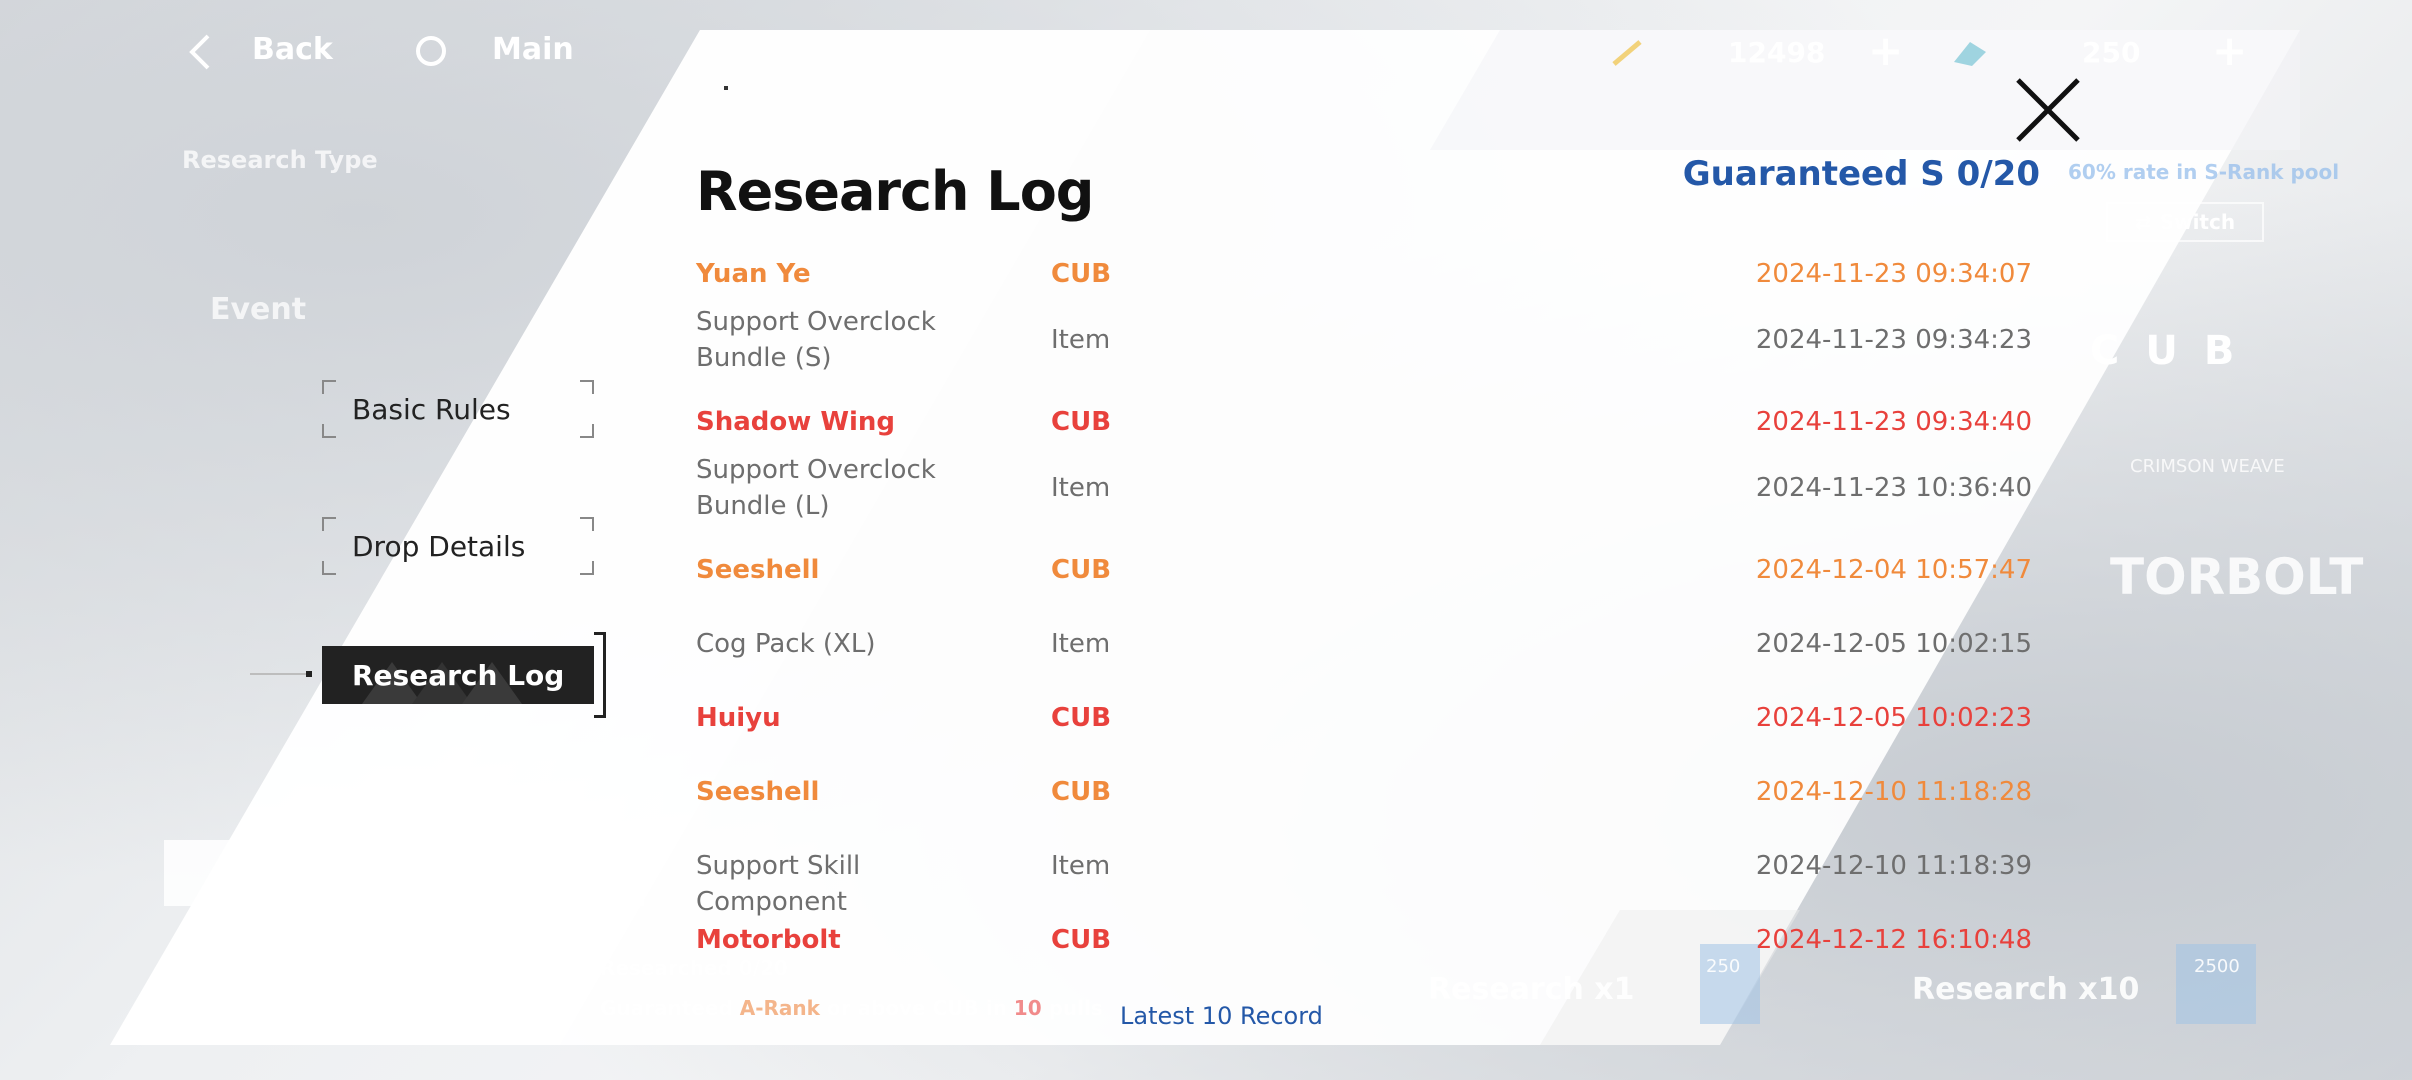 This screenshot has height=1080, width=2412. What do you see at coordinates (1893, 644) in the screenshot?
I see `log-item-time: 2024-12-05 10:02:15` at bounding box center [1893, 644].